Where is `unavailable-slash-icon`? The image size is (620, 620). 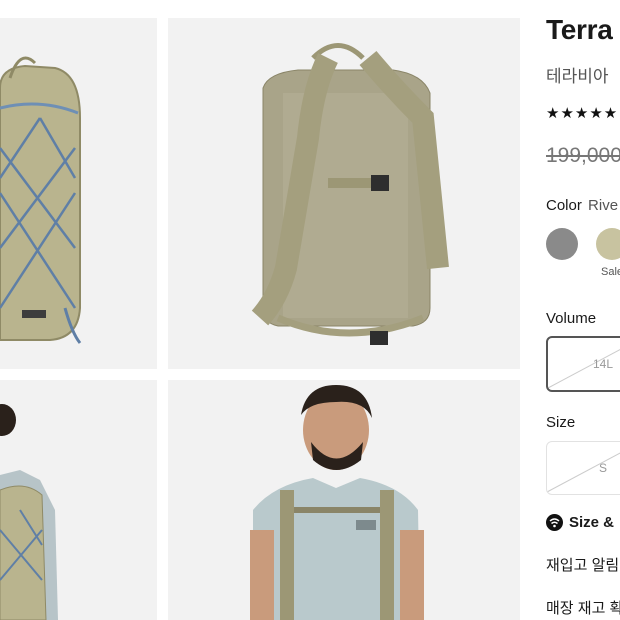 unavailable-slash-icon is located at coordinates (583, 472).